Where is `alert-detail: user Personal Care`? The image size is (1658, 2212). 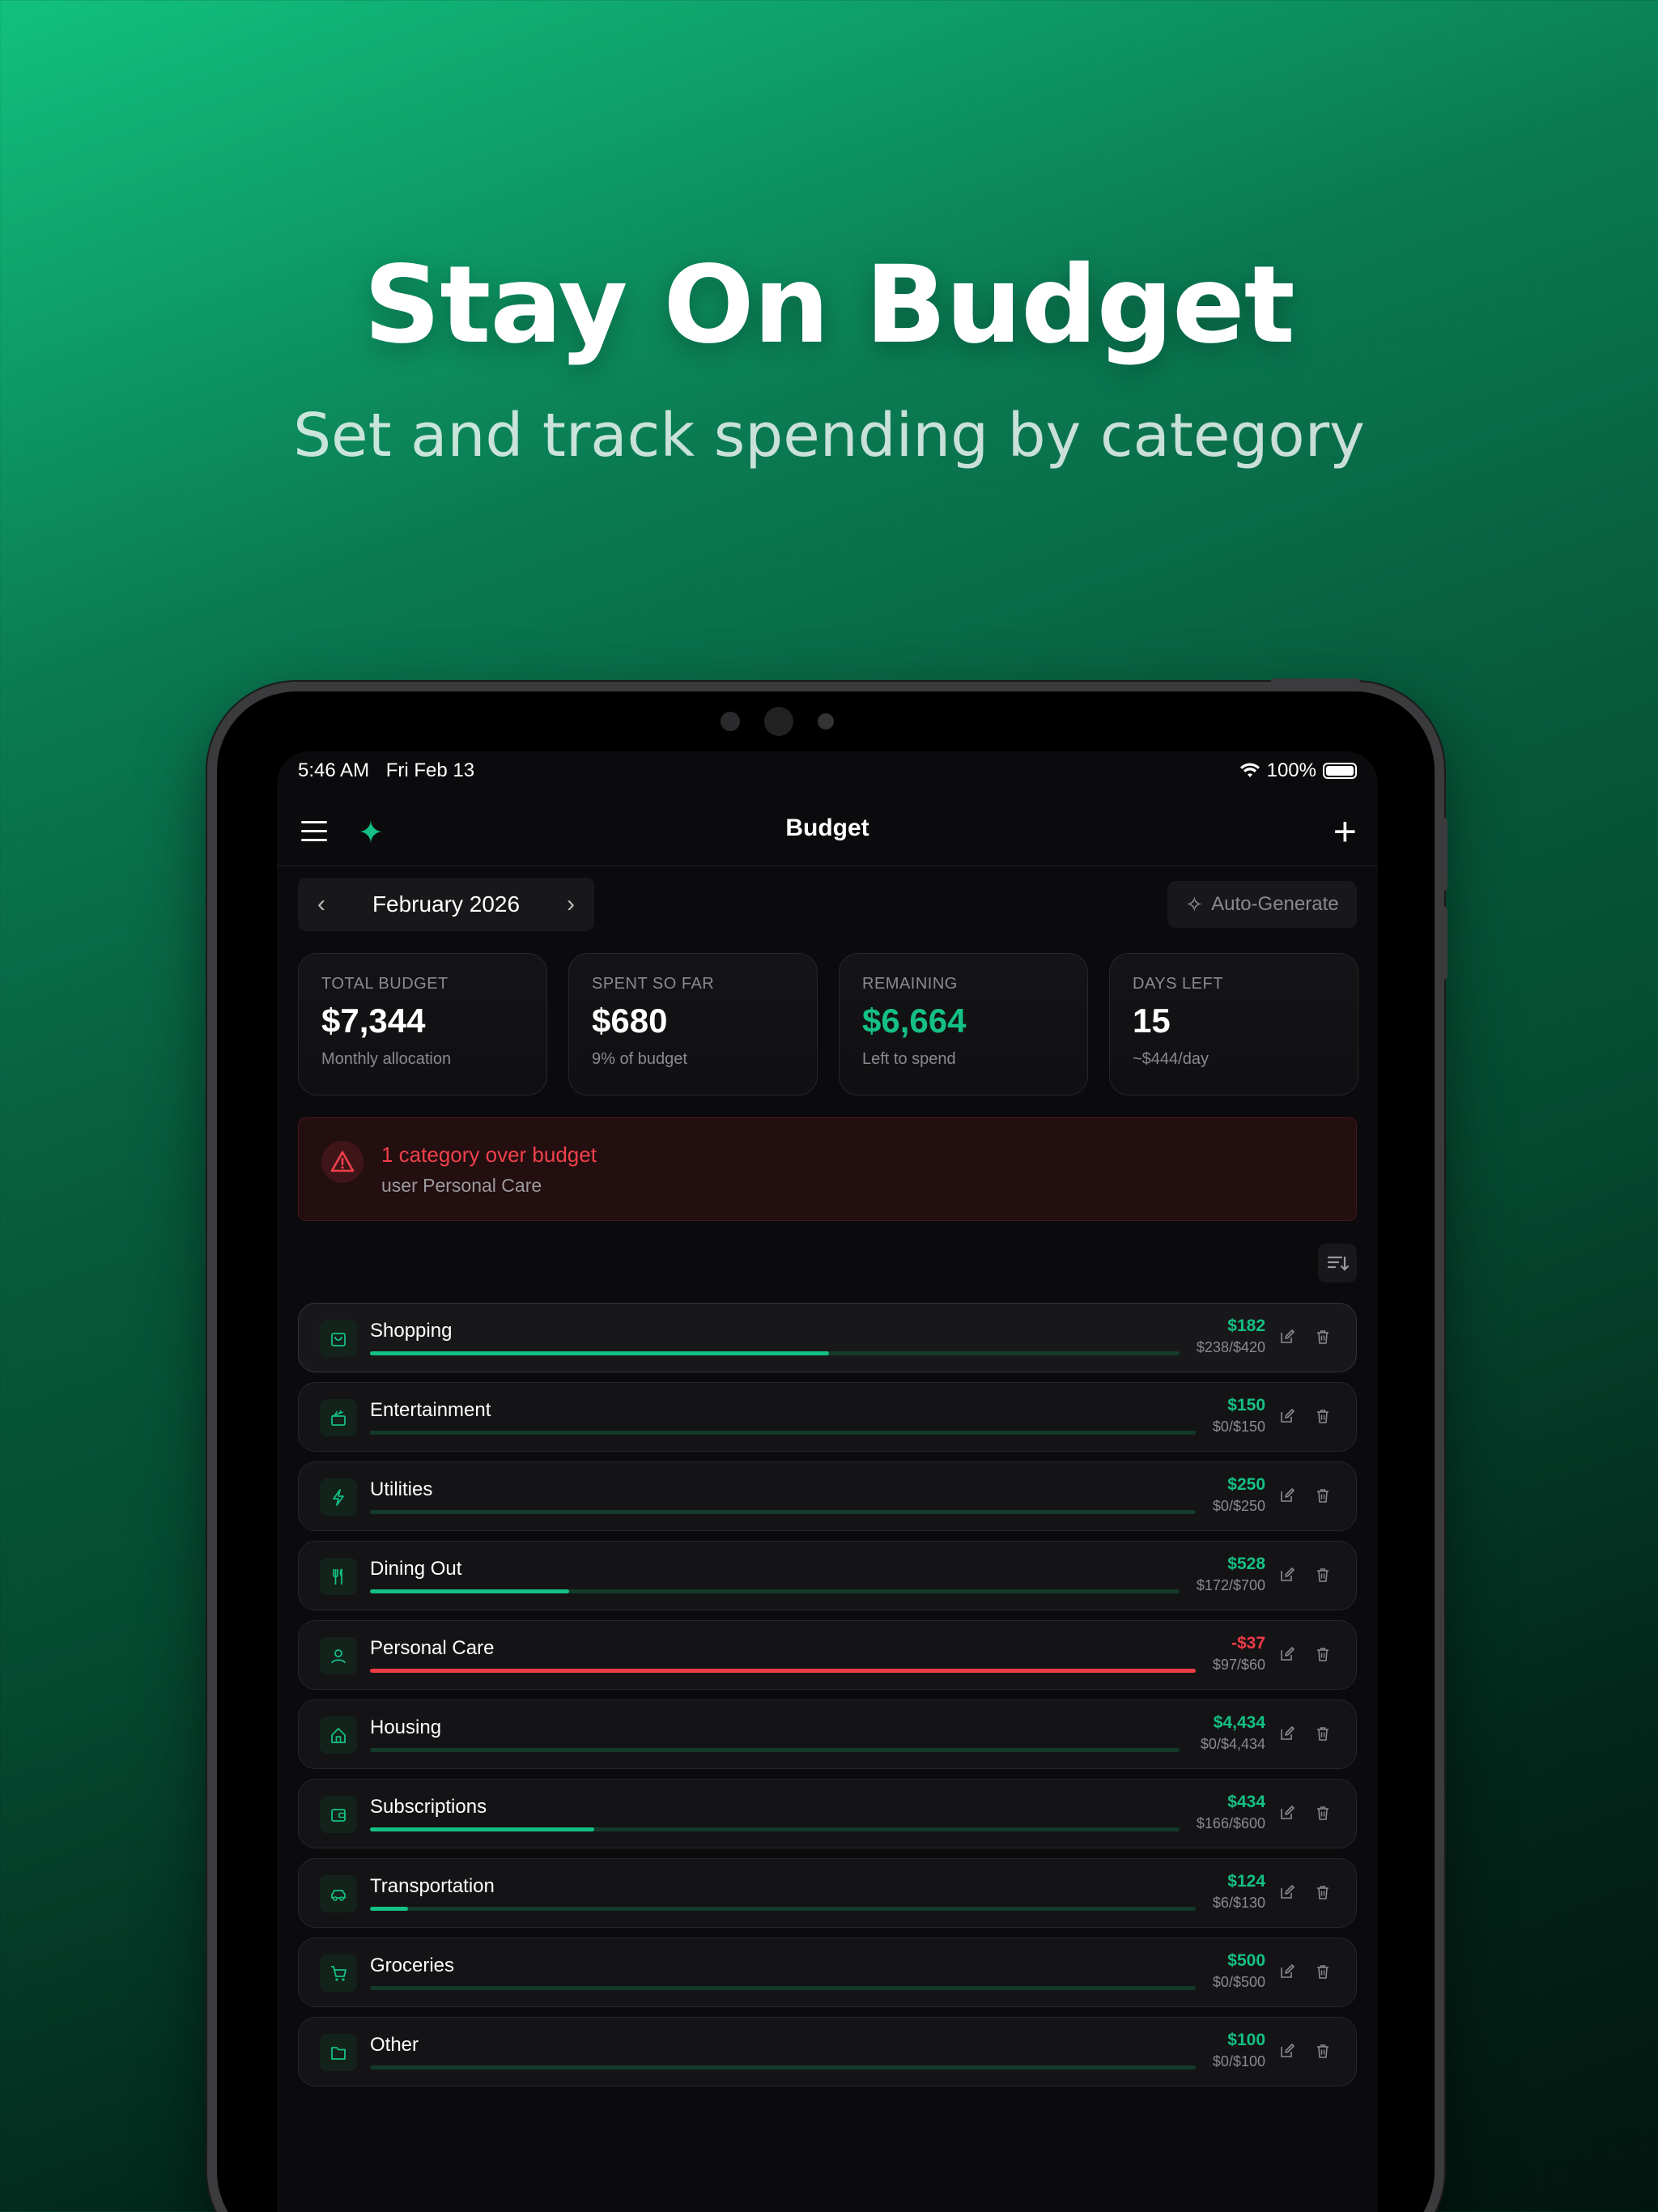 alert-detail: user Personal Care is located at coordinates (461, 1186).